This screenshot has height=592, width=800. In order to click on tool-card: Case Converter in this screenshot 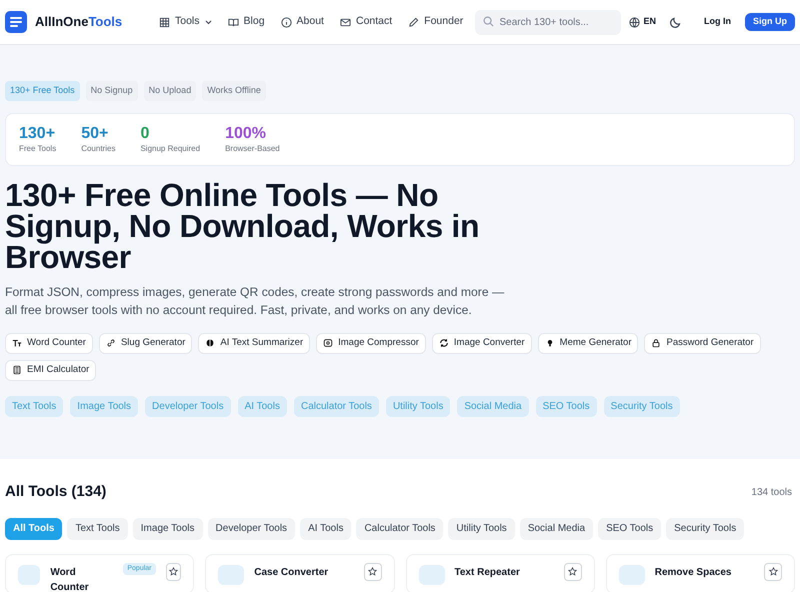, I will do `click(299, 573)`.